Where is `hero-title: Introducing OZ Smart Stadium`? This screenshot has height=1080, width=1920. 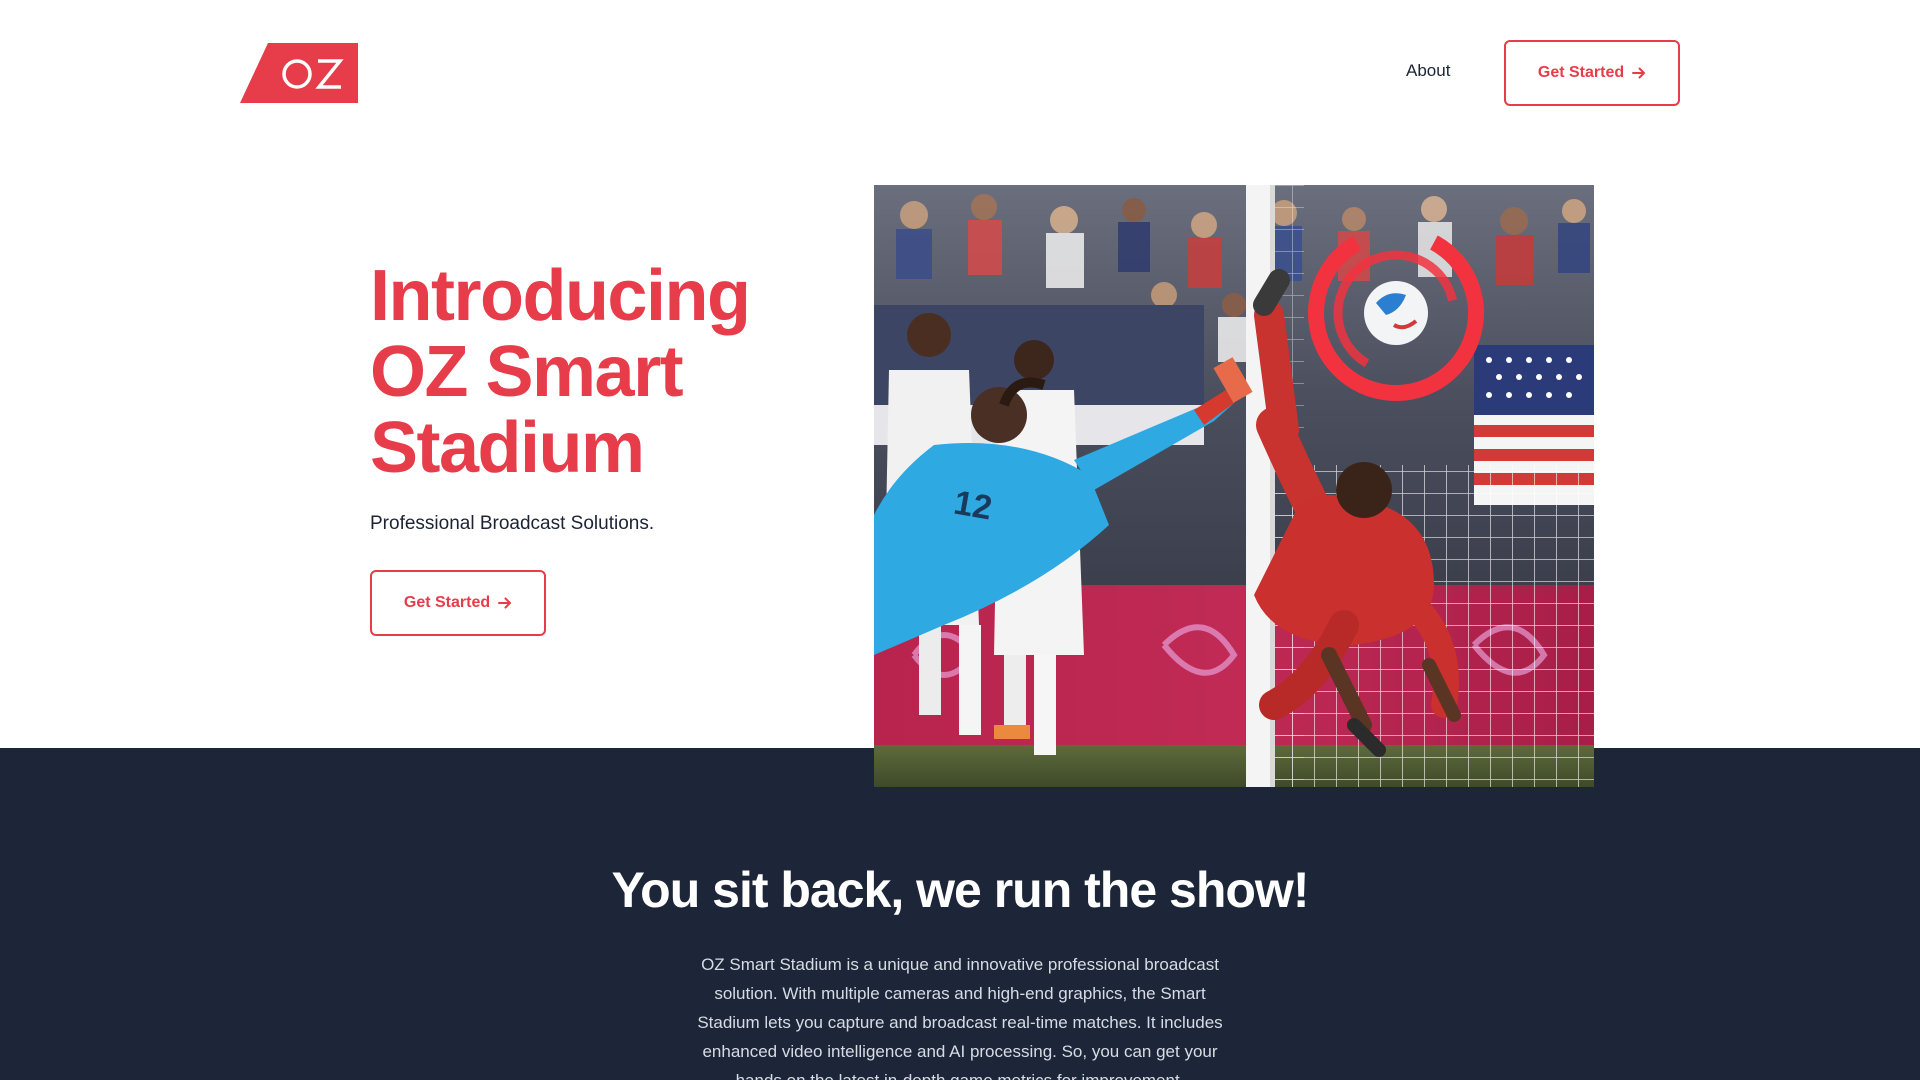
hero-title: Introducing OZ Smart Stadium is located at coordinates (580, 372).